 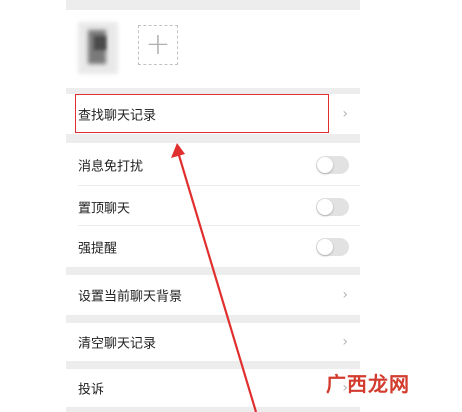 I want to click on pointer-arrow-icon, so click(x=214, y=277).